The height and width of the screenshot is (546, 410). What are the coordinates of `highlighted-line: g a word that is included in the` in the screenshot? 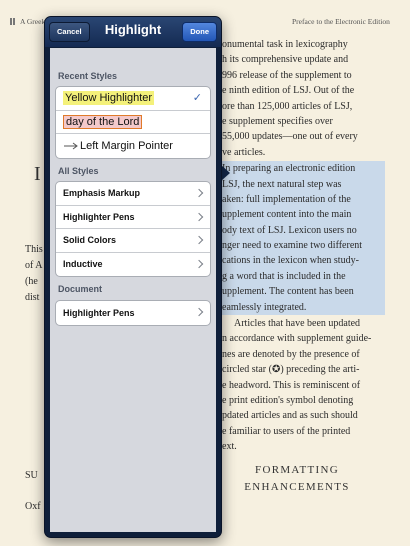 It's located at (303, 276).